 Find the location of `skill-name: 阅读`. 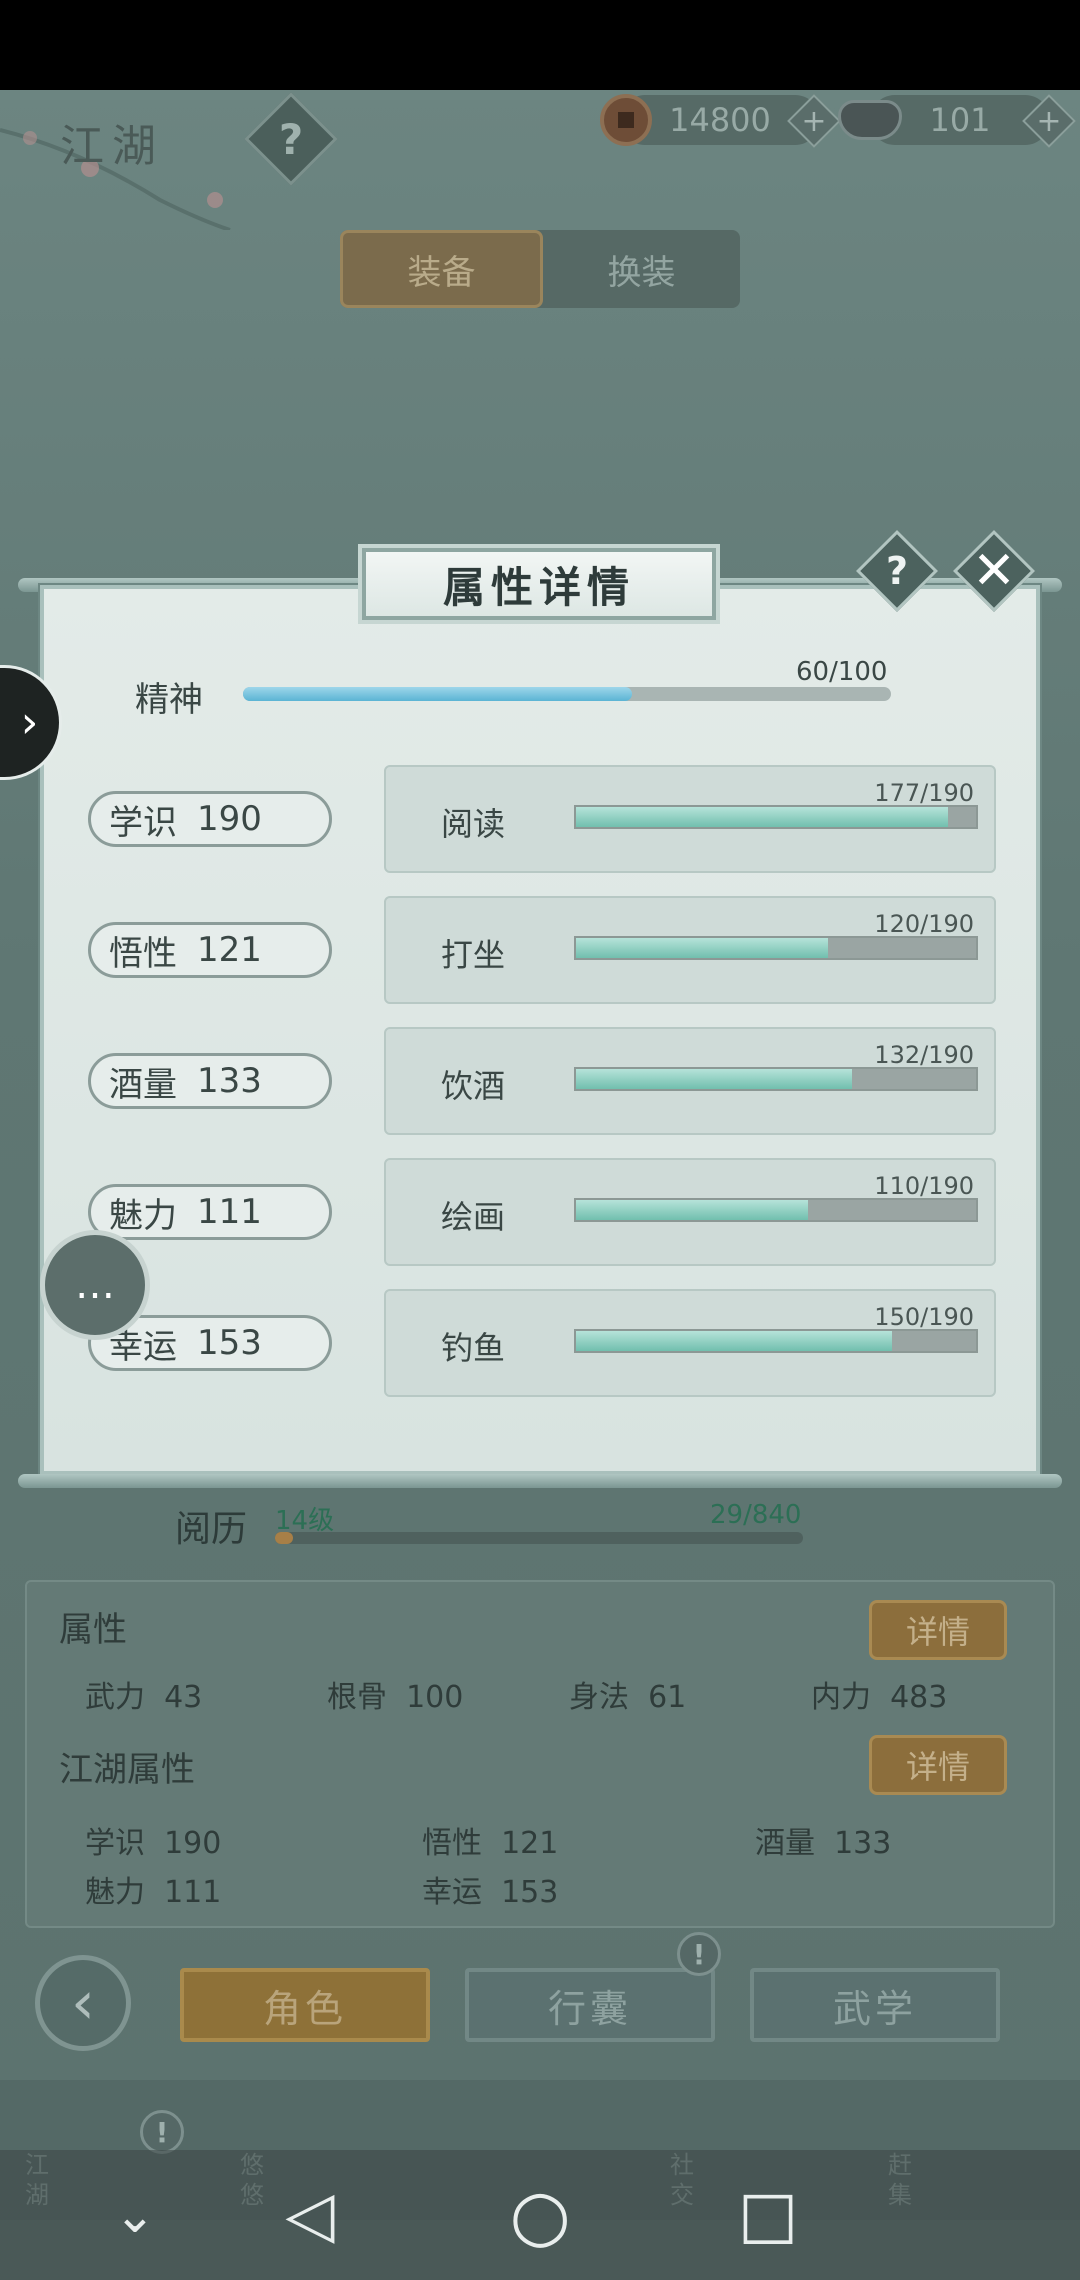

skill-name: 阅读 is located at coordinates (473, 824).